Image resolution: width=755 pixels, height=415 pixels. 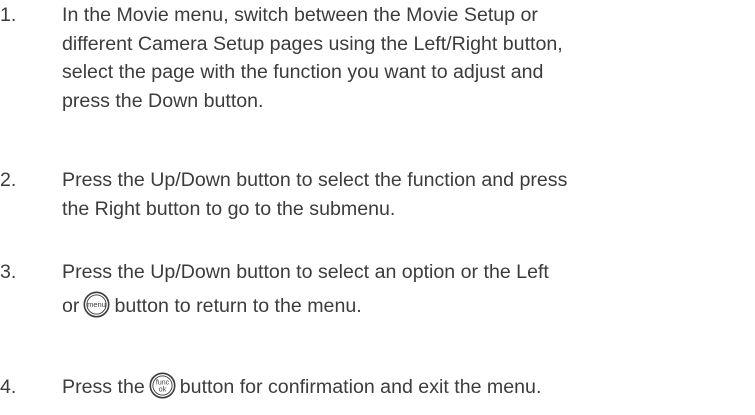 I want to click on func-ok-button-icon: func ok, so click(x=162, y=385).